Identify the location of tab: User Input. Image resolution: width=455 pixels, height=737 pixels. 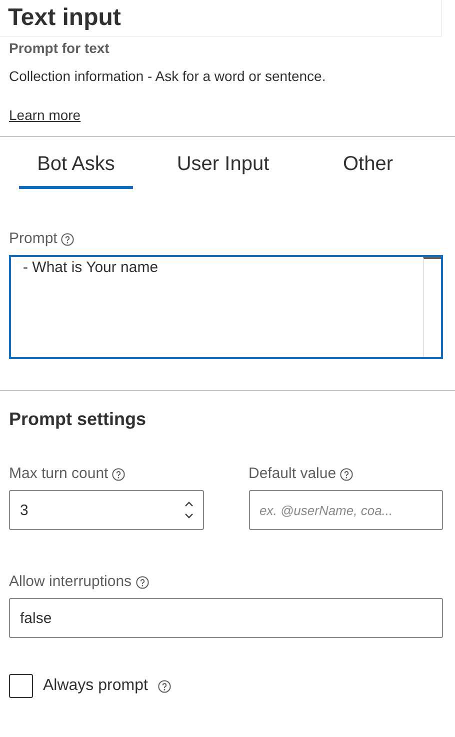
(223, 169).